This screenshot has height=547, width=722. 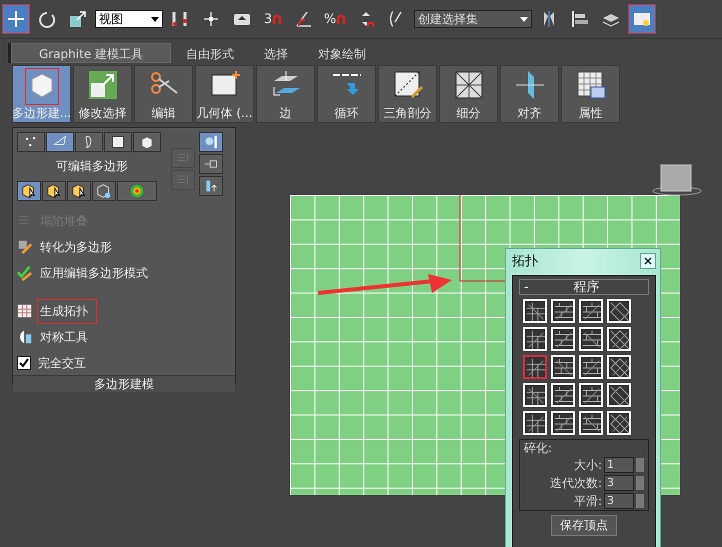 What do you see at coordinates (584, 525) in the screenshot?
I see `save-vertices-button: 保存顶点` at bounding box center [584, 525].